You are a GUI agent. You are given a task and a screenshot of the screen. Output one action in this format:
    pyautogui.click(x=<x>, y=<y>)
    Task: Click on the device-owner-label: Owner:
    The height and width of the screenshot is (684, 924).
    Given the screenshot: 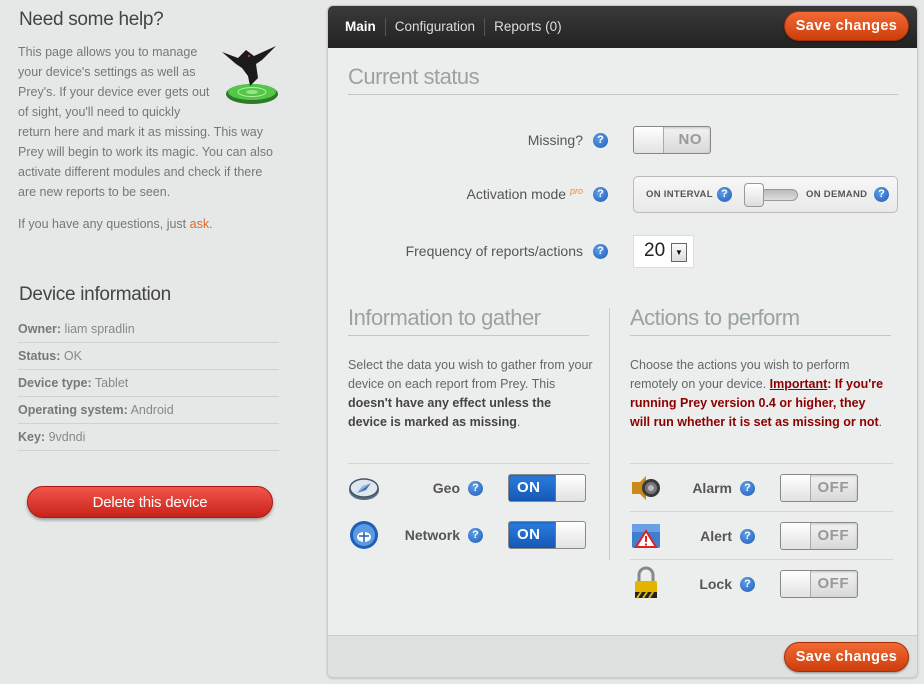 What is the action you would take?
    pyautogui.click(x=40, y=329)
    